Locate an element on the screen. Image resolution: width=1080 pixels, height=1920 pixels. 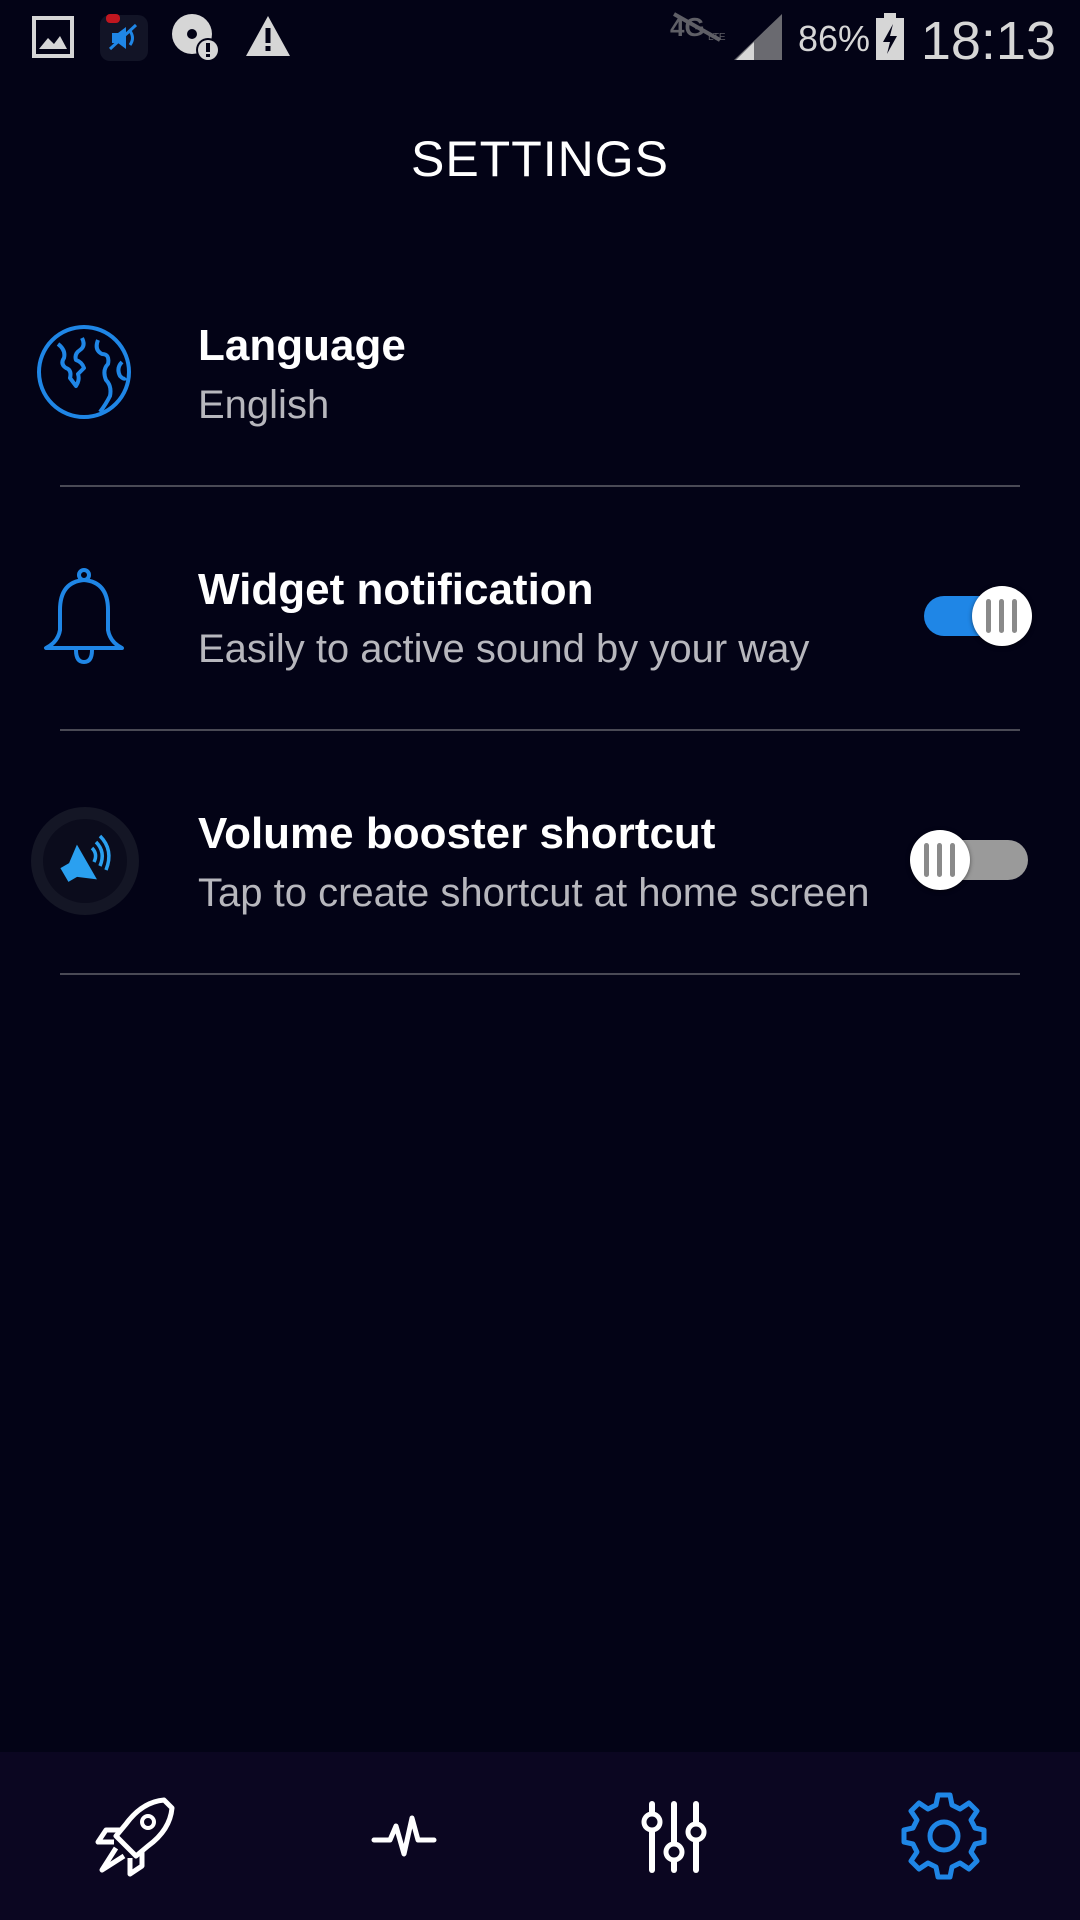
gallery-icon is located at coordinates (53, 37).